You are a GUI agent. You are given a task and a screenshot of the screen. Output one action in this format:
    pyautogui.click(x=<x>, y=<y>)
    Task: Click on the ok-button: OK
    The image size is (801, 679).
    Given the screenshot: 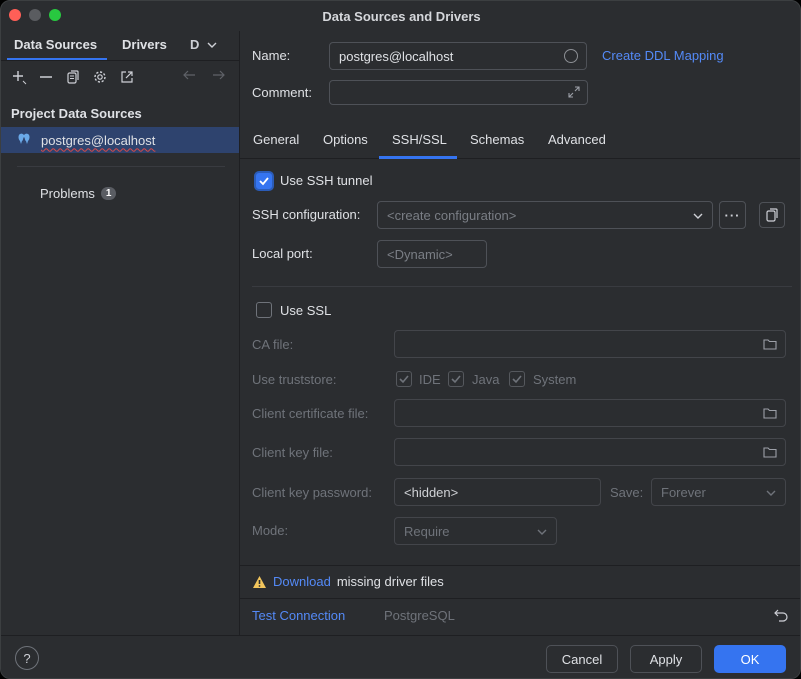 What is the action you would take?
    pyautogui.click(x=750, y=659)
    